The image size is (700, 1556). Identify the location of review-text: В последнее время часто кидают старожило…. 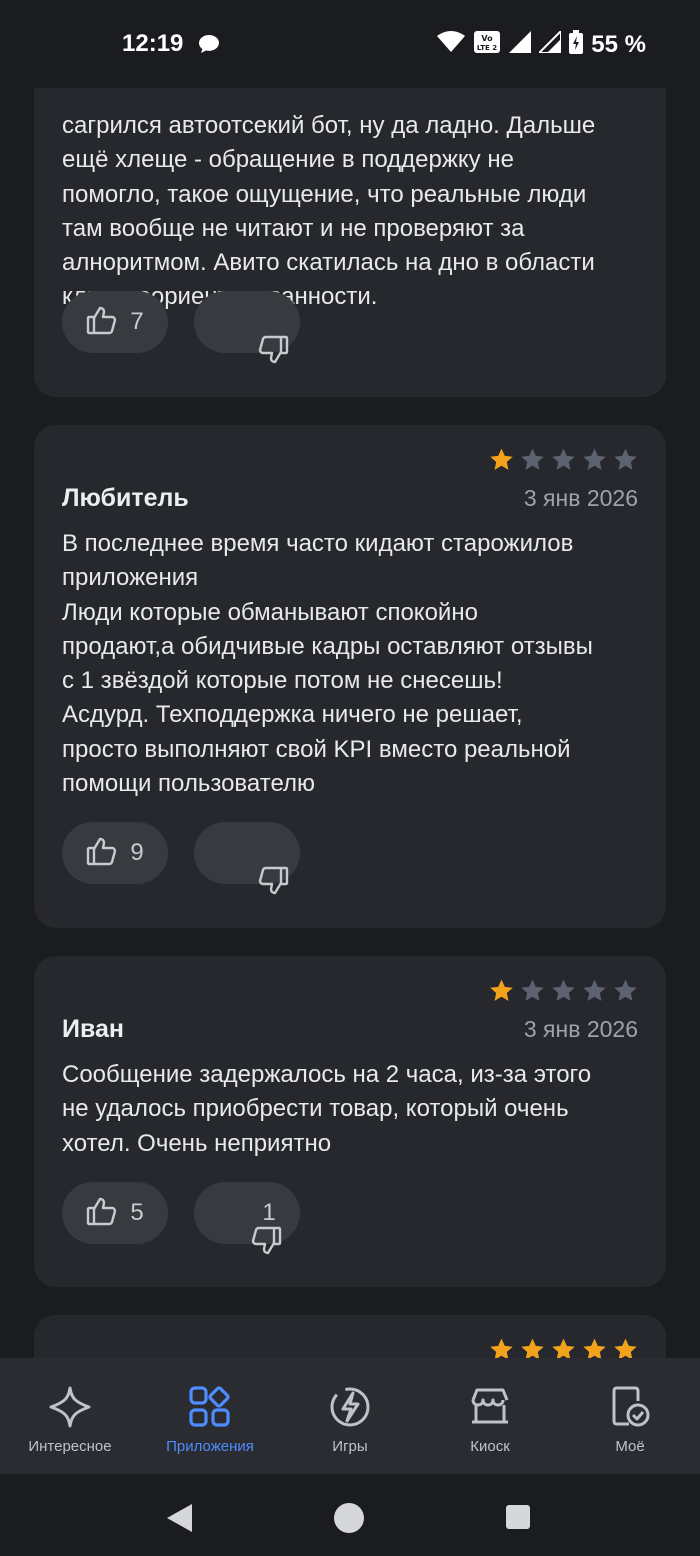
(327, 664).